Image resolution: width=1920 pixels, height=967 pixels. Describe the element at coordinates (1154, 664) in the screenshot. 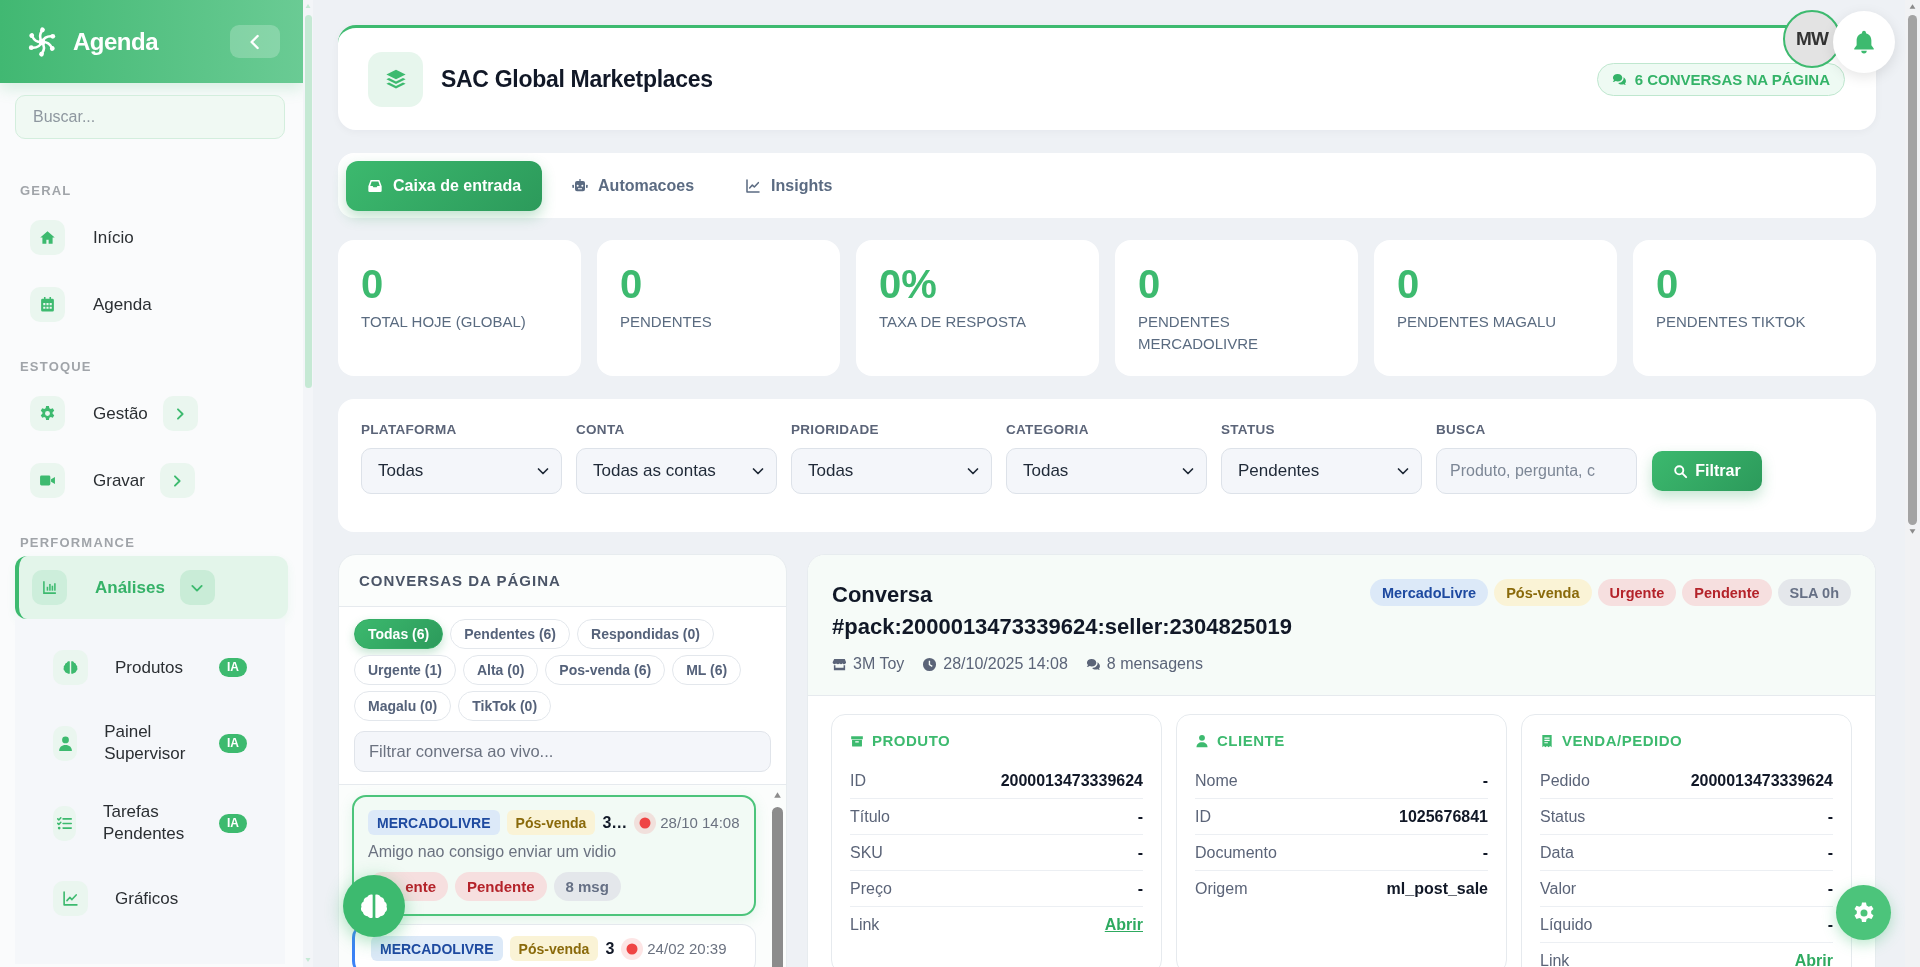

I see `message-count: 8 mensagens` at that location.